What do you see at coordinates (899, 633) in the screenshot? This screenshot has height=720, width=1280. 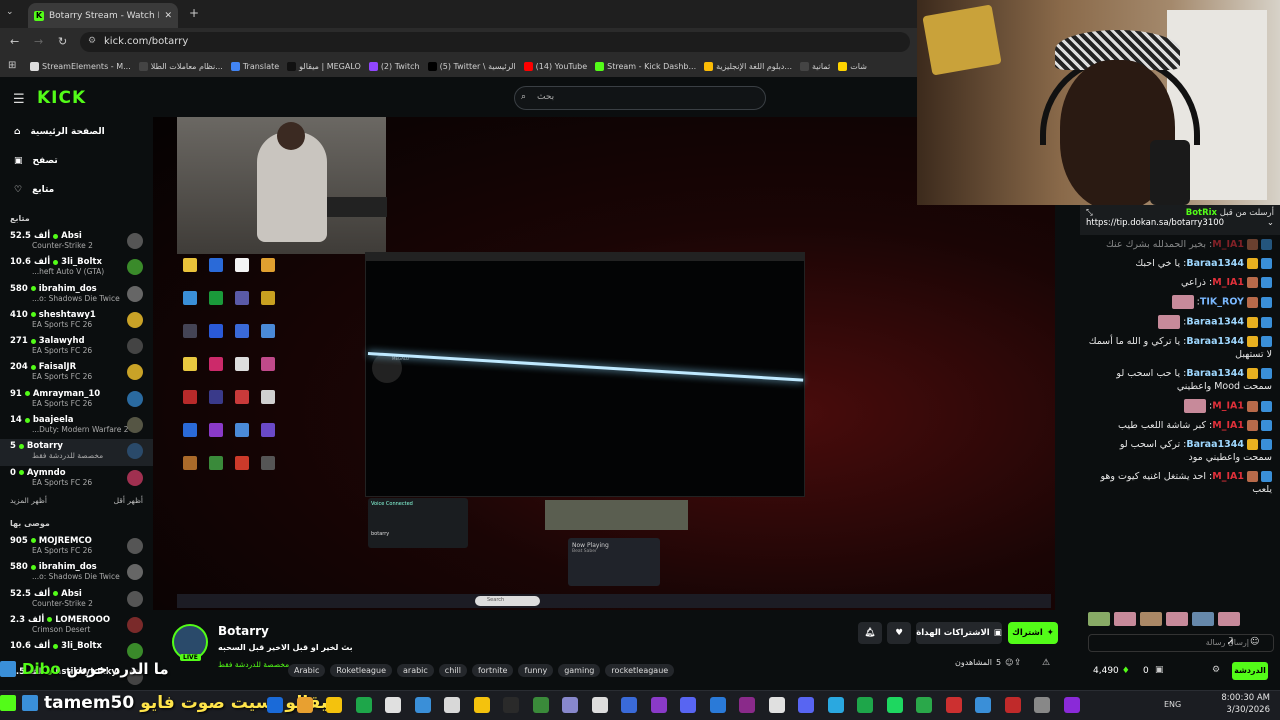 I see `follow-heart-button: ♥` at bounding box center [899, 633].